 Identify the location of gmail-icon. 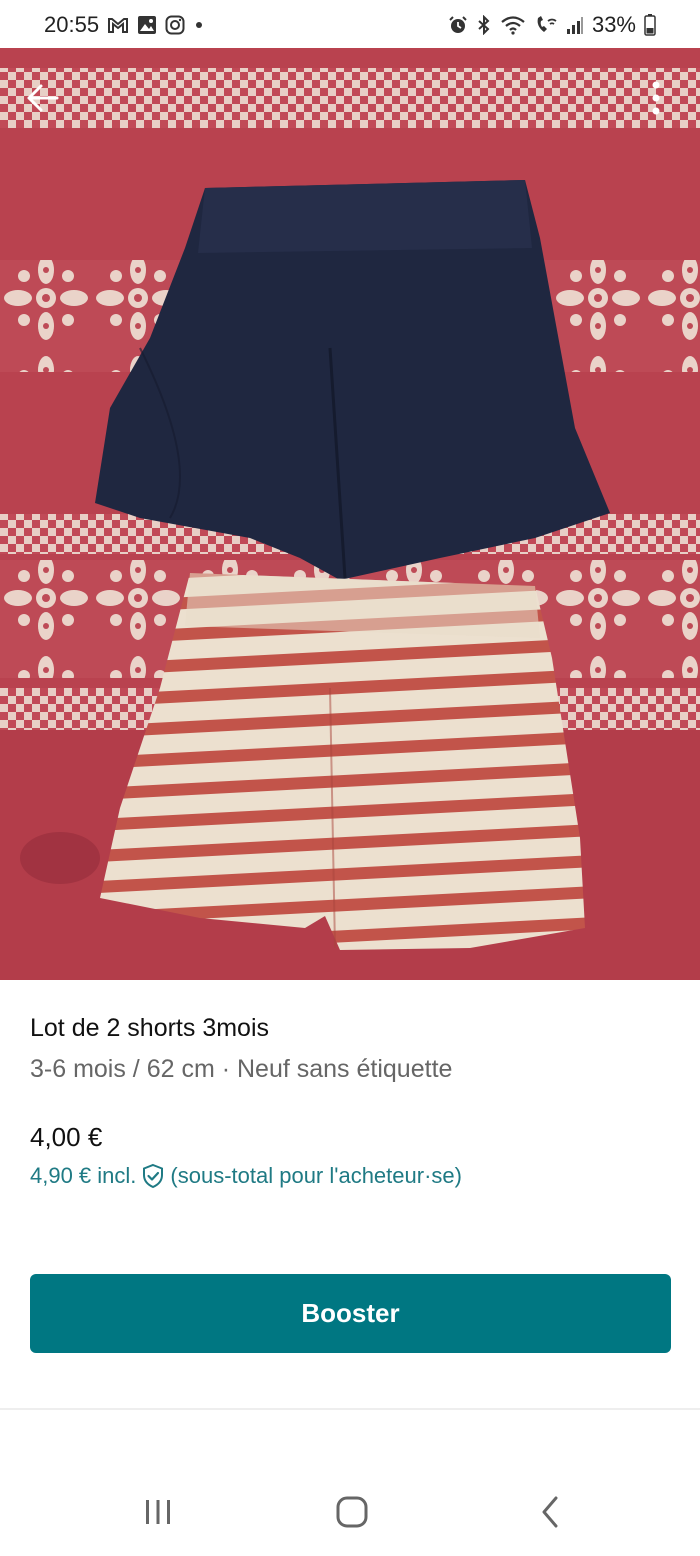
(118, 25).